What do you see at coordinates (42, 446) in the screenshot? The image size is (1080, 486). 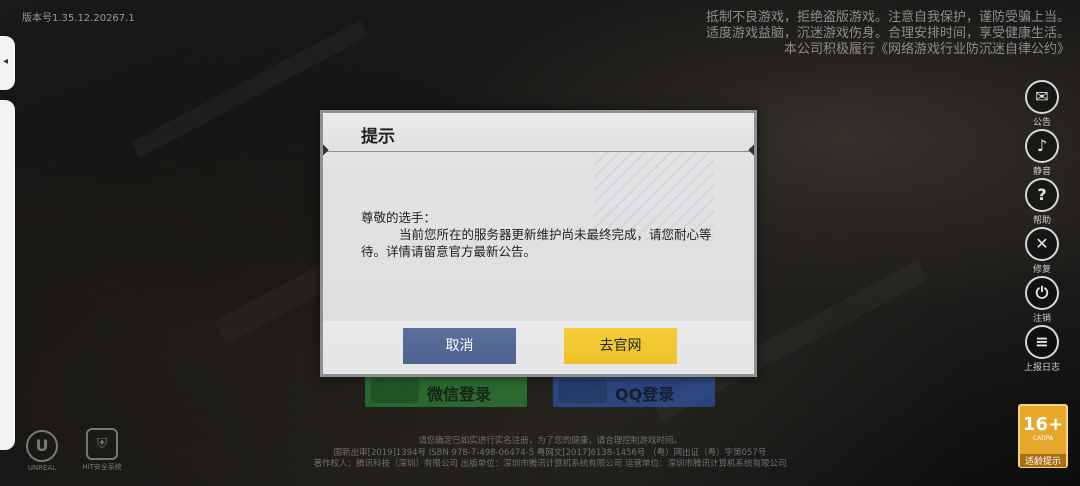 I see `unreal-icon: U` at bounding box center [42, 446].